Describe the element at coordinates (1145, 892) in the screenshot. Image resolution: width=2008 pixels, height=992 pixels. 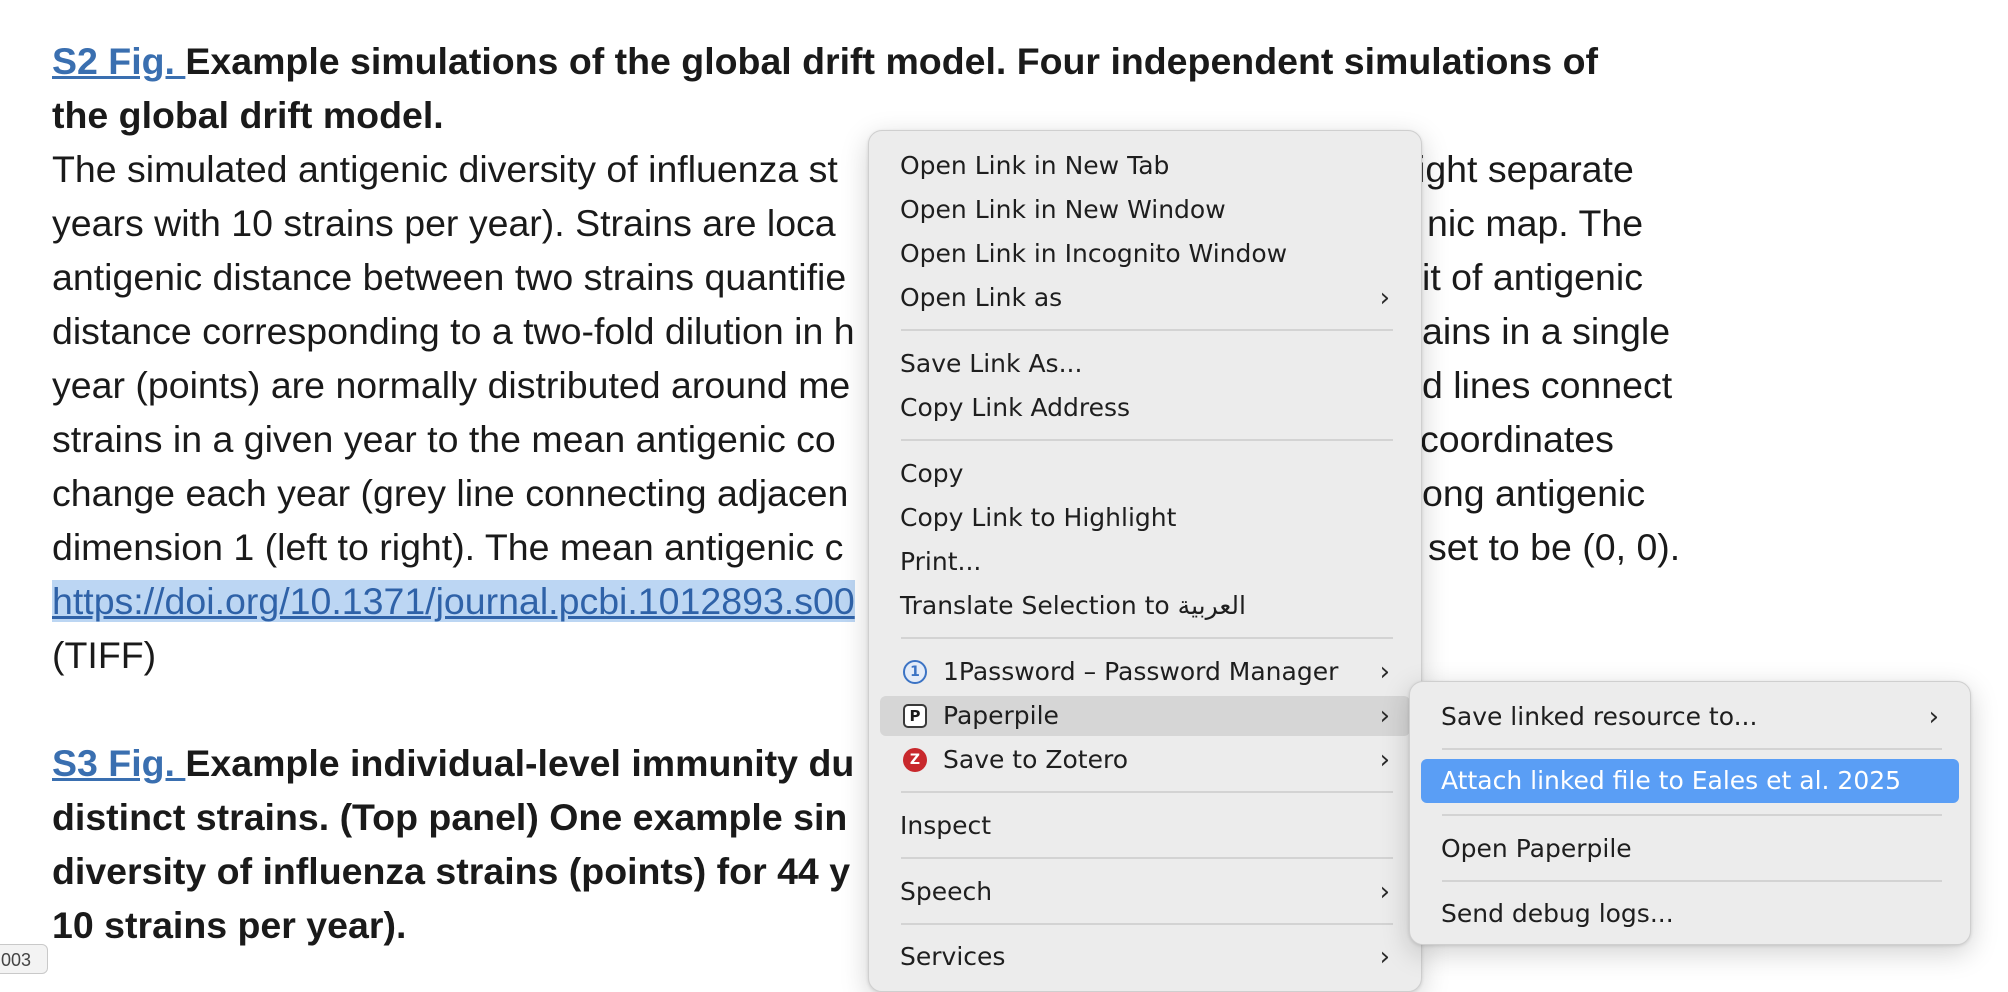
I see `menu-item-speech: Speech ›` at that location.